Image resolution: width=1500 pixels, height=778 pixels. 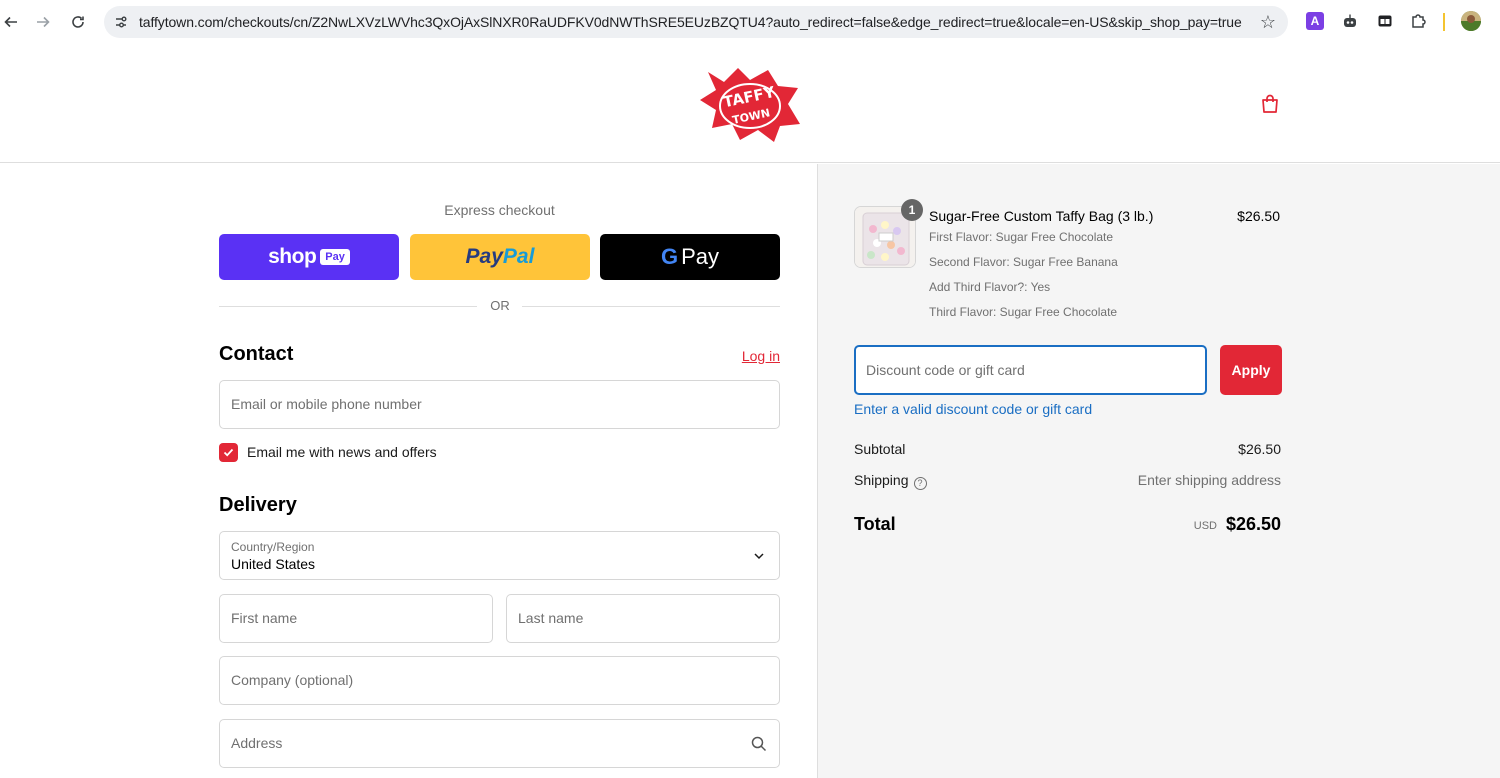 What do you see at coordinates (669, 256) in the screenshot?
I see `google-g-icon: G` at bounding box center [669, 256].